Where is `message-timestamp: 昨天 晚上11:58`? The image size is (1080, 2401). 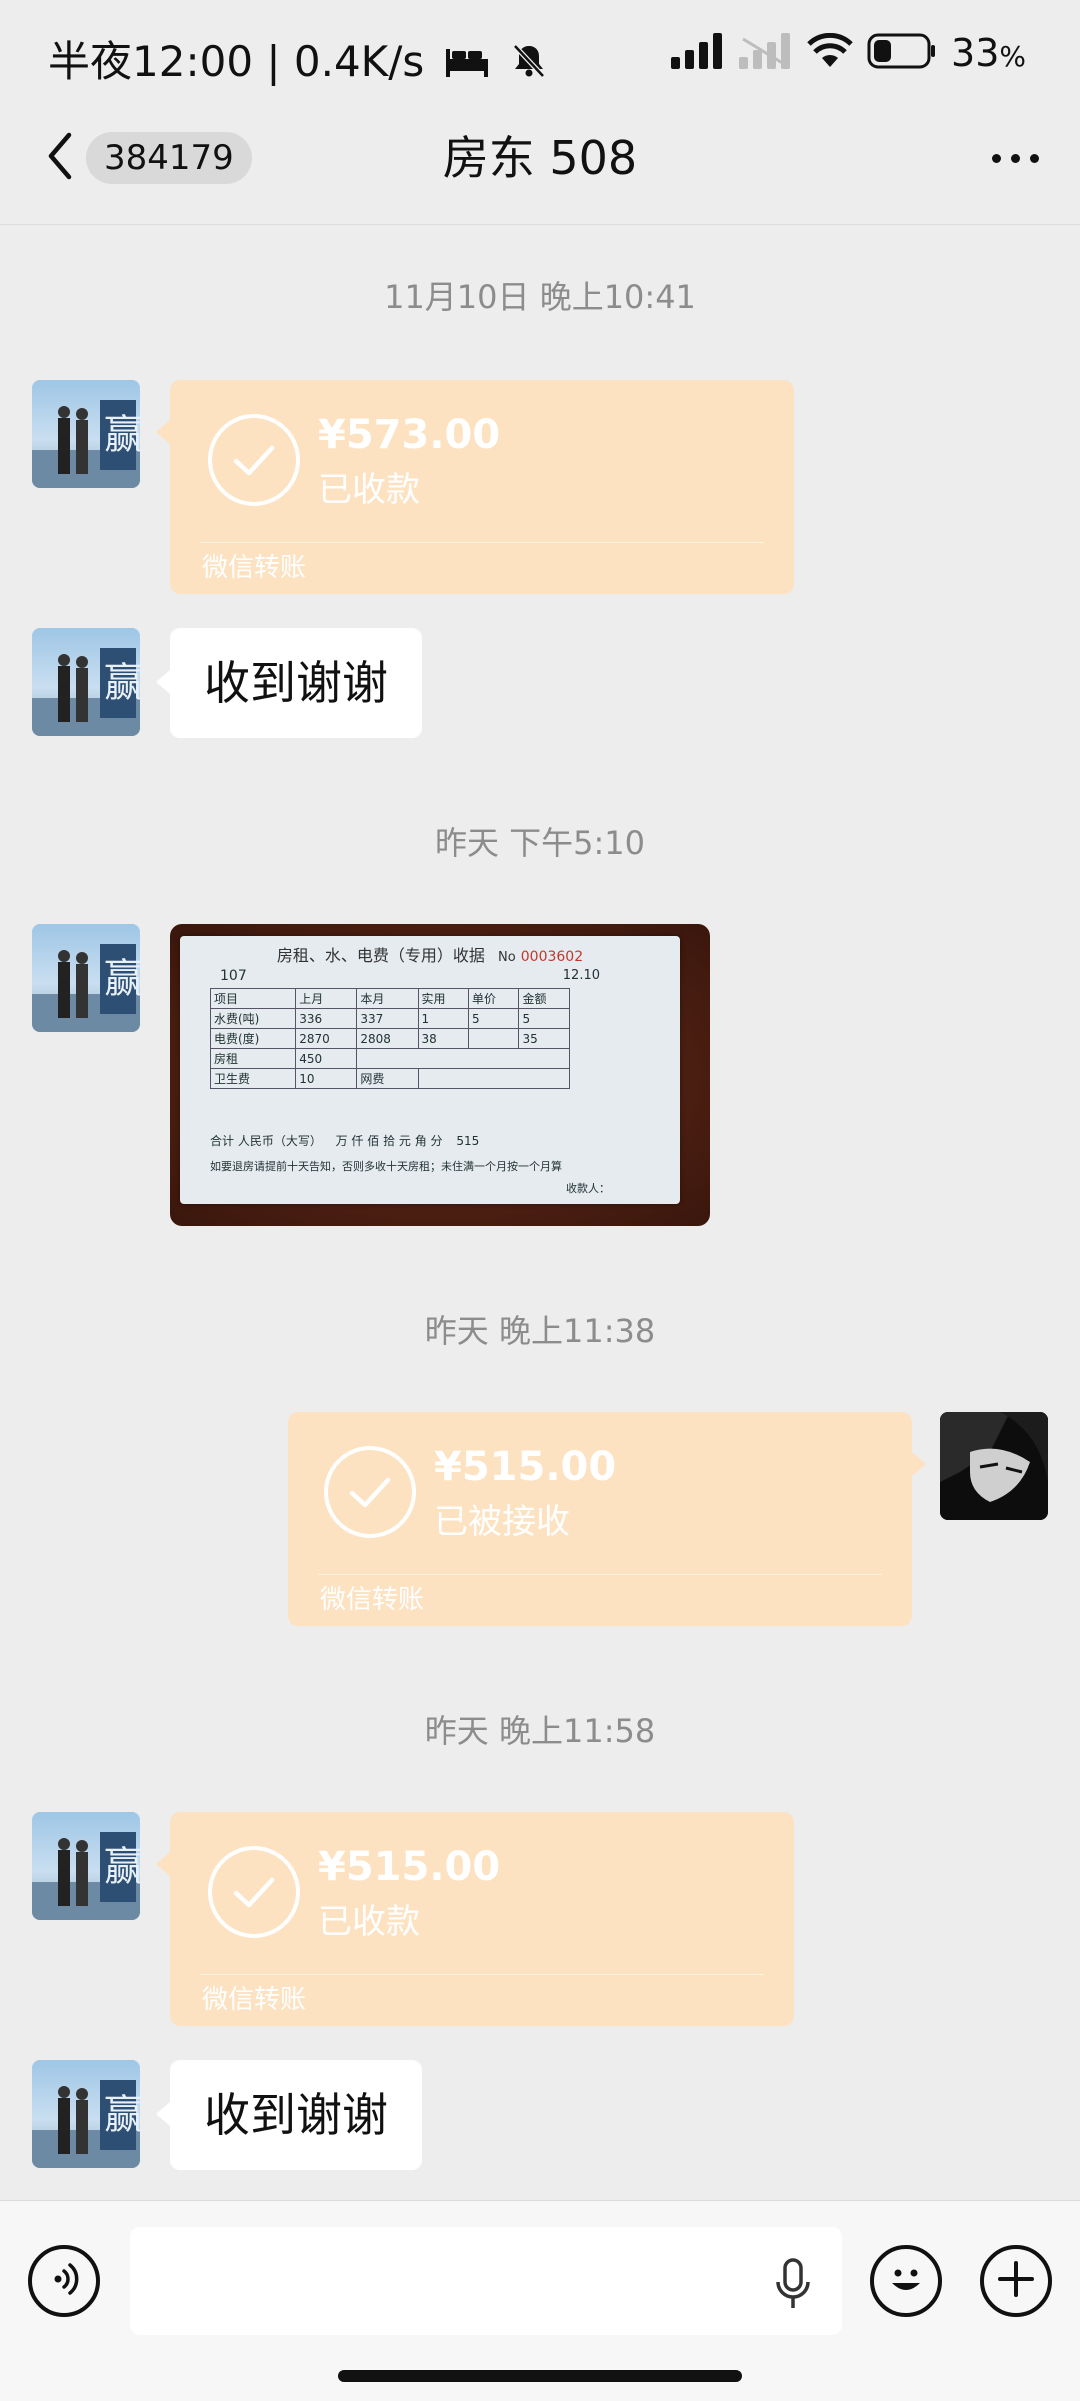
message-timestamp: 昨天 晚上11:58 is located at coordinates (540, 1731).